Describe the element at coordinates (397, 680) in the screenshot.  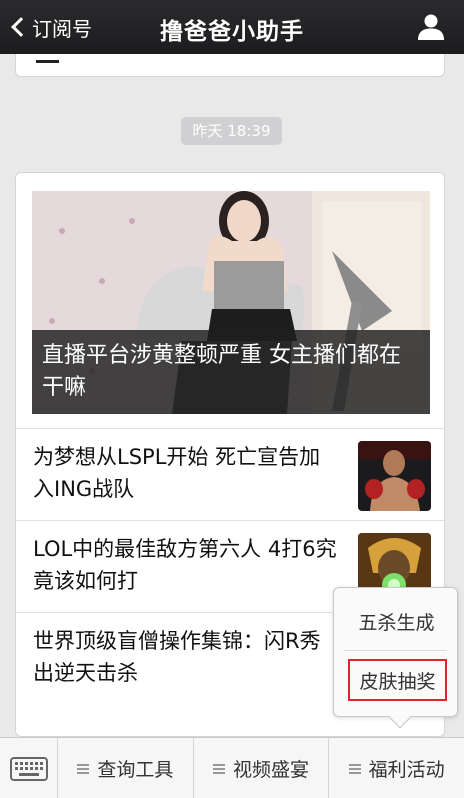
I see `submenu-item-skin-lottery: 皮肤抽奖` at that location.